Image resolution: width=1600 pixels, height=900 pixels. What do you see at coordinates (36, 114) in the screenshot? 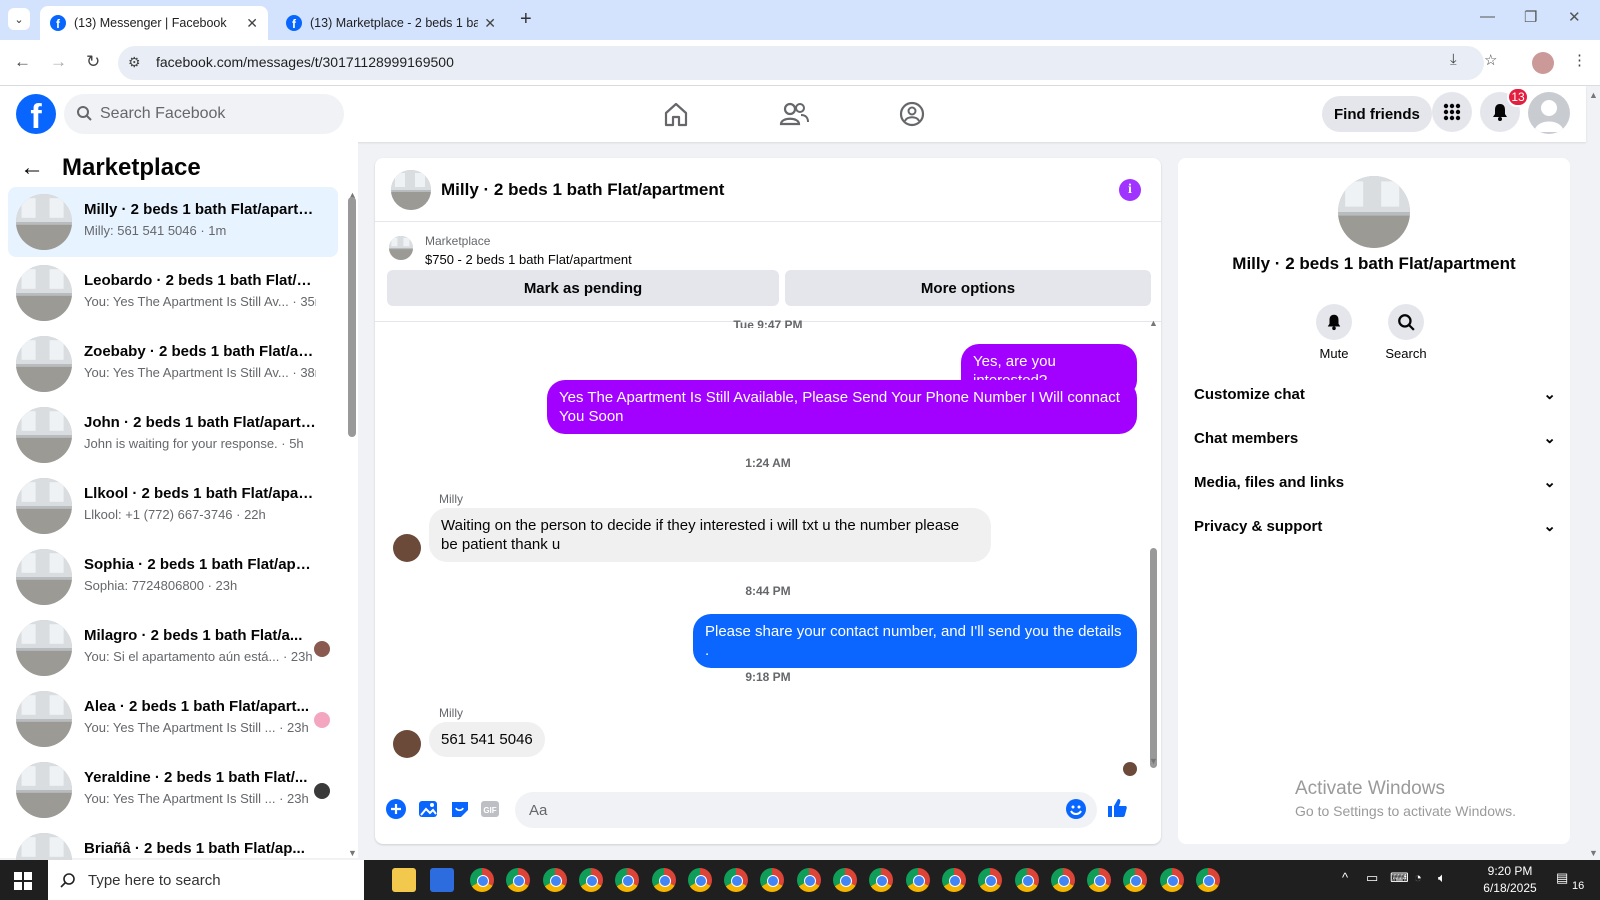
I see `facebook-logo-icon: f` at bounding box center [36, 114].